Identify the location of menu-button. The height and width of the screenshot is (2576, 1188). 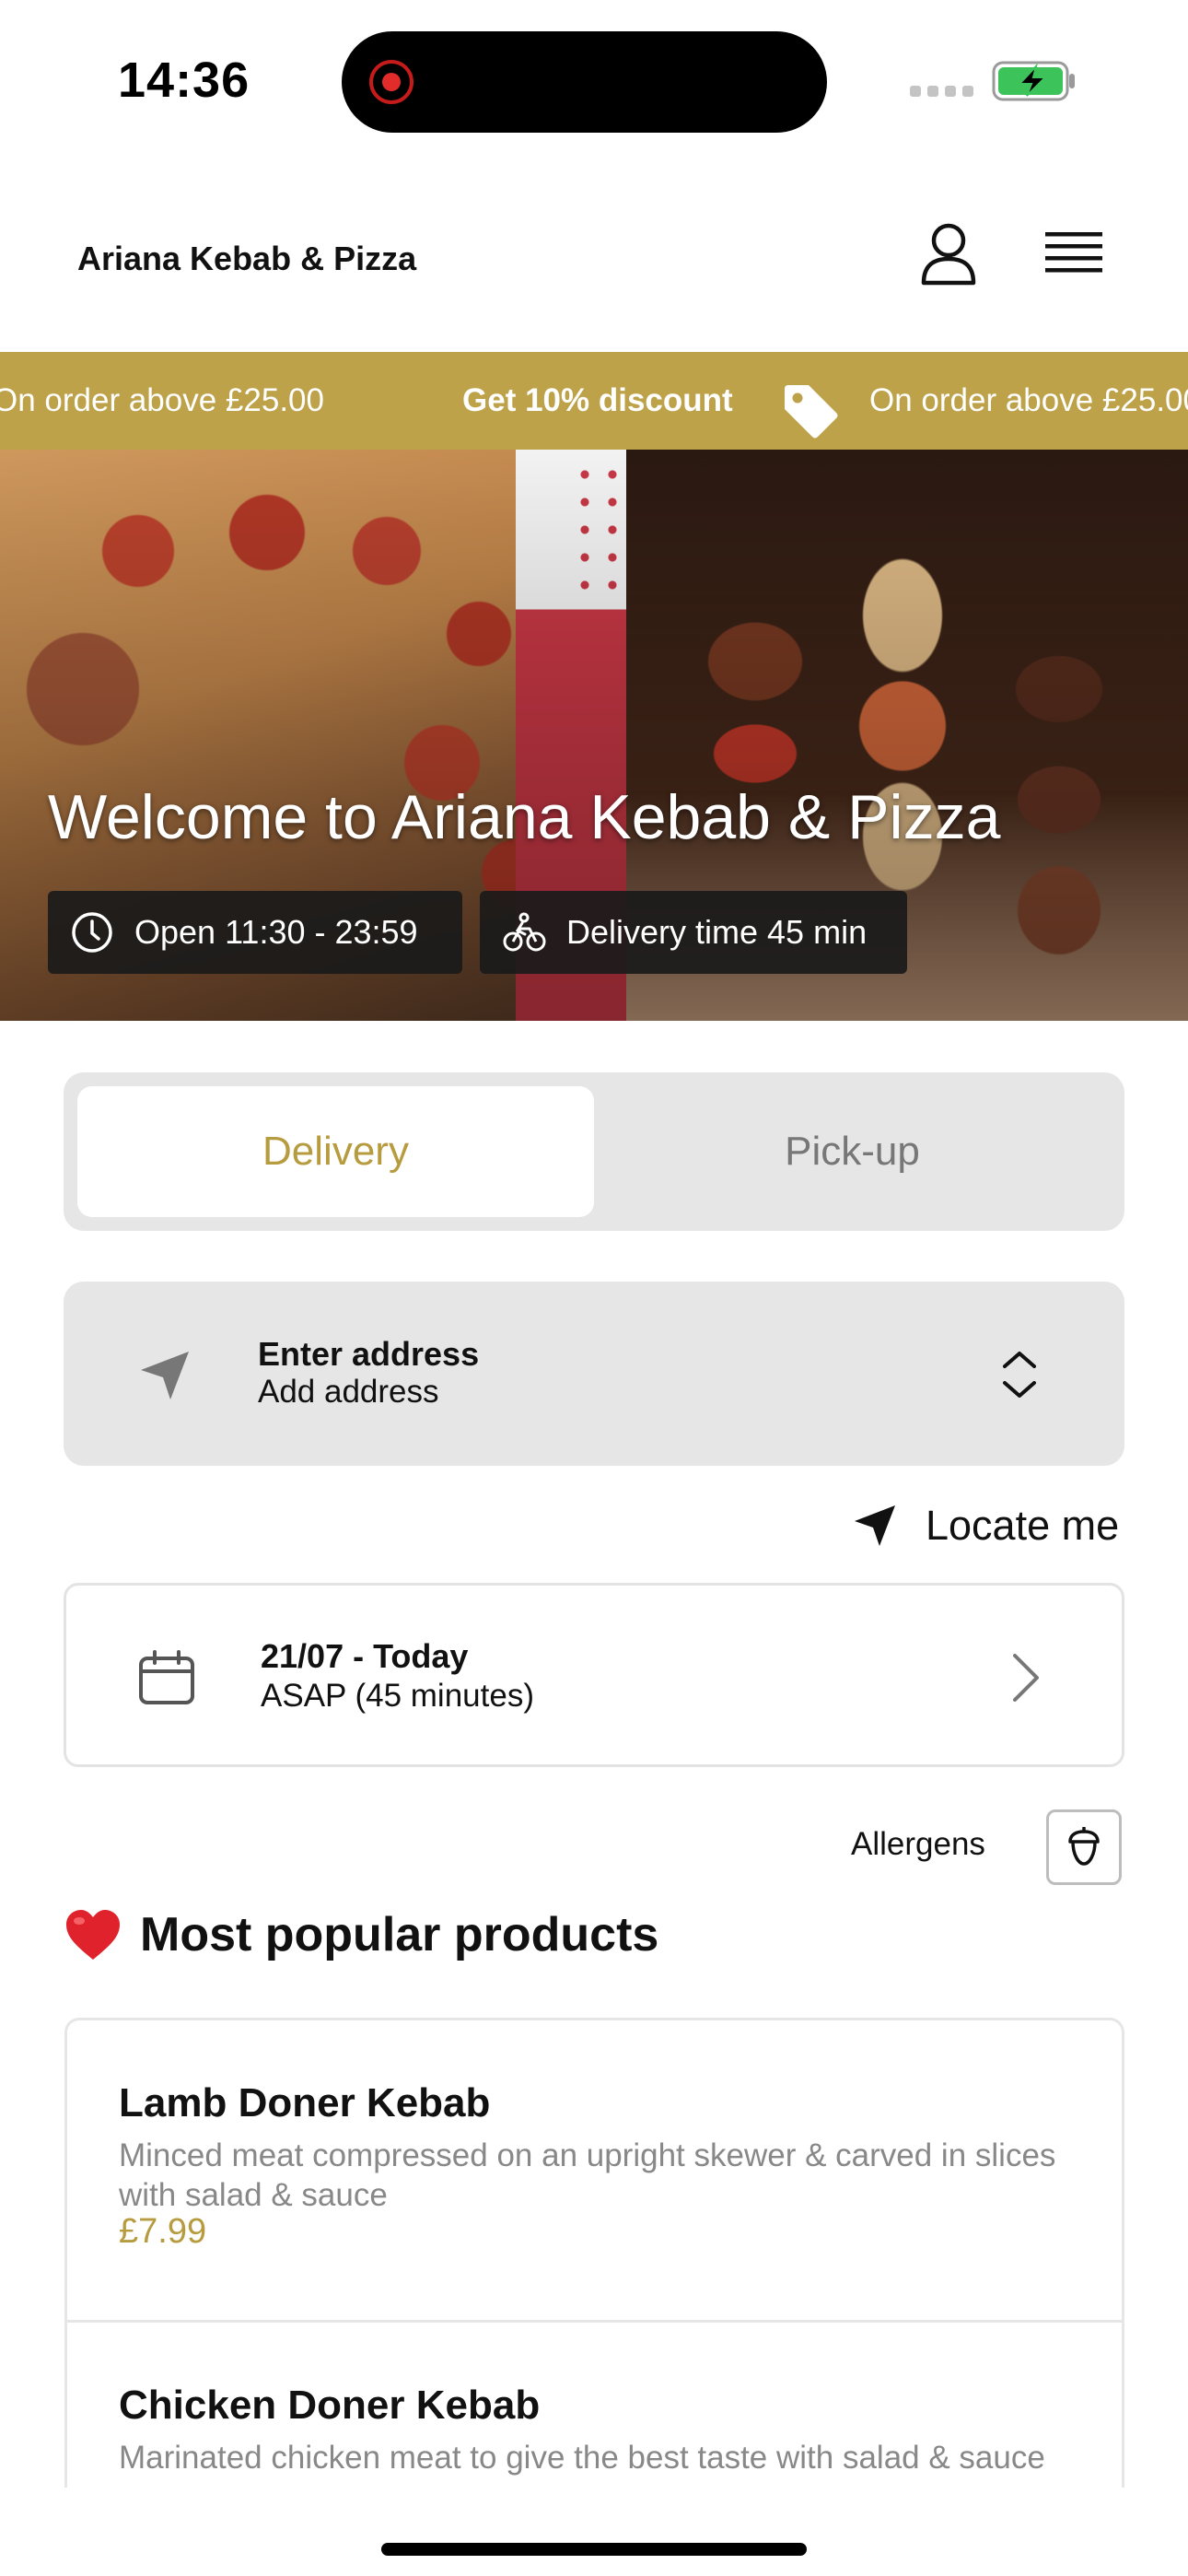
(1074, 254).